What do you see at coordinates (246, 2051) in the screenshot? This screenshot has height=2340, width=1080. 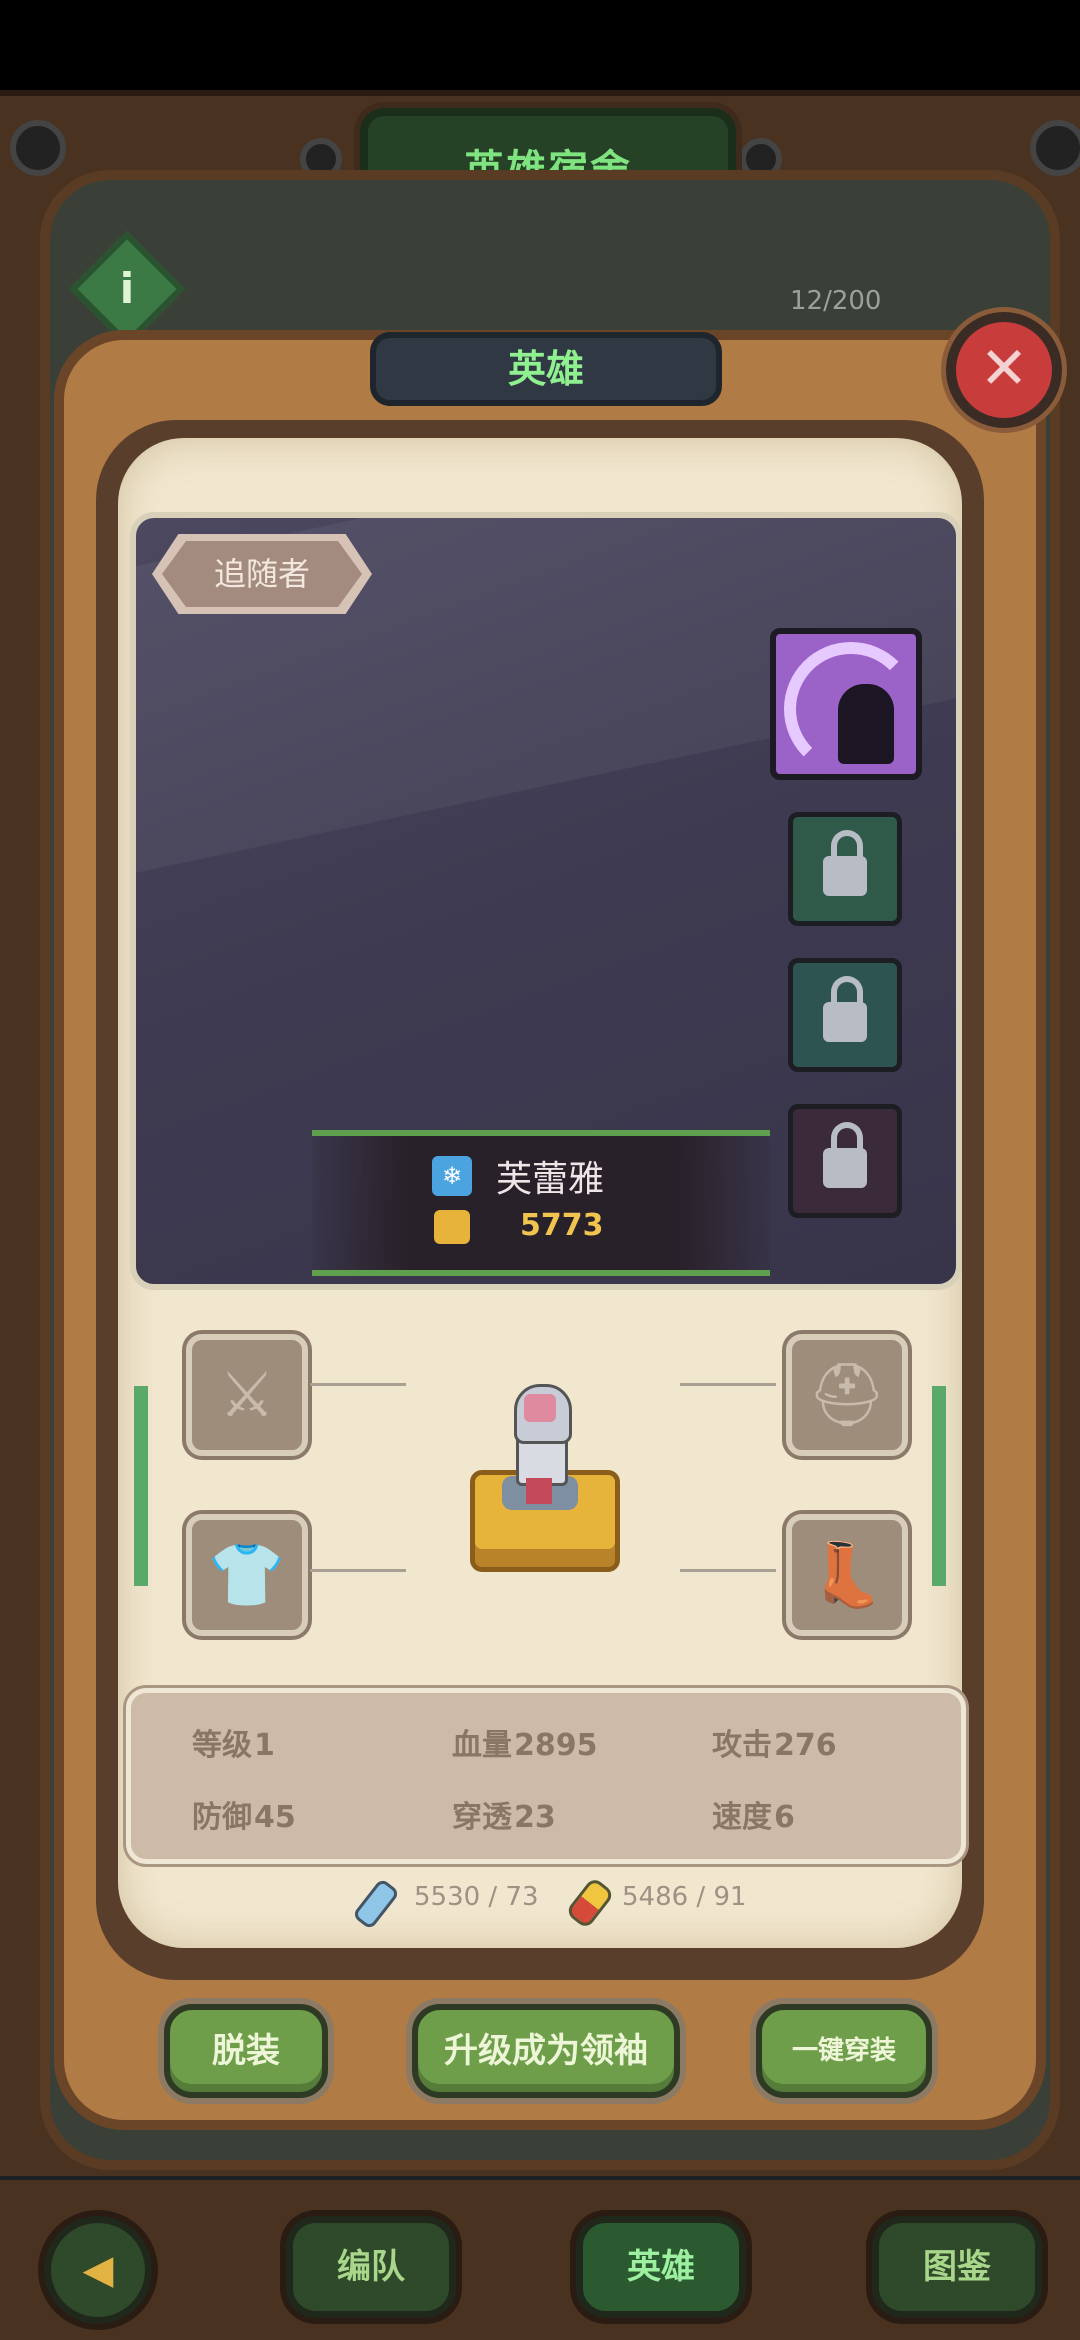 I see `unequip-button: 脱装` at bounding box center [246, 2051].